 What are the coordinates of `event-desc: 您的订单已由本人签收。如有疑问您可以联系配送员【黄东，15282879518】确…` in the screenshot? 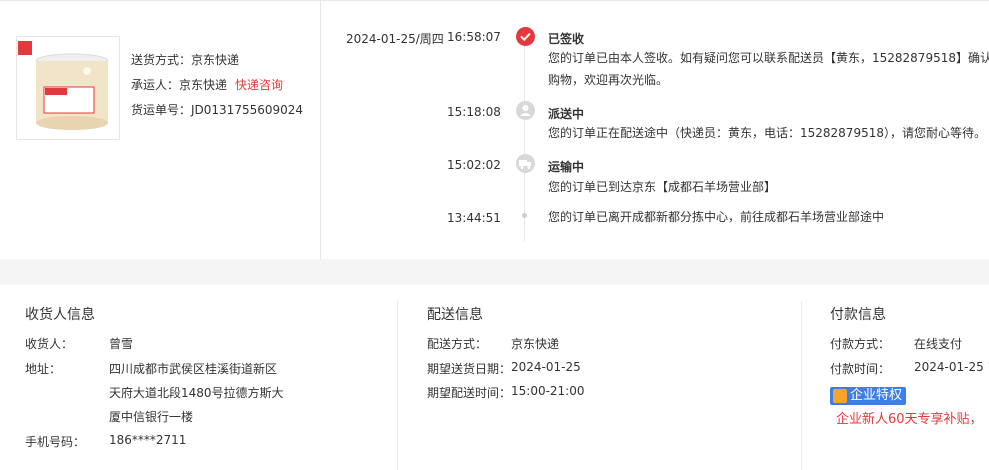 It's located at (768, 58).